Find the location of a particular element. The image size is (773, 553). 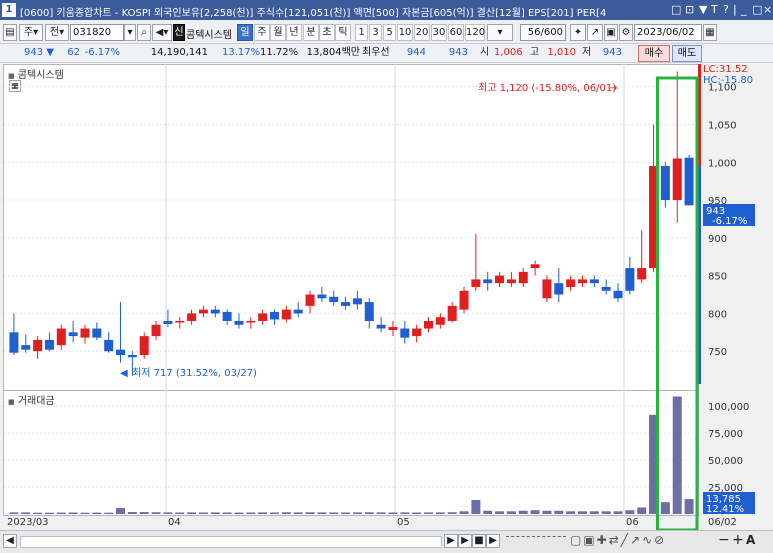

drawing-tools: ▢▣✚⇄╱↗∿⊘ is located at coordinates (618, 540).